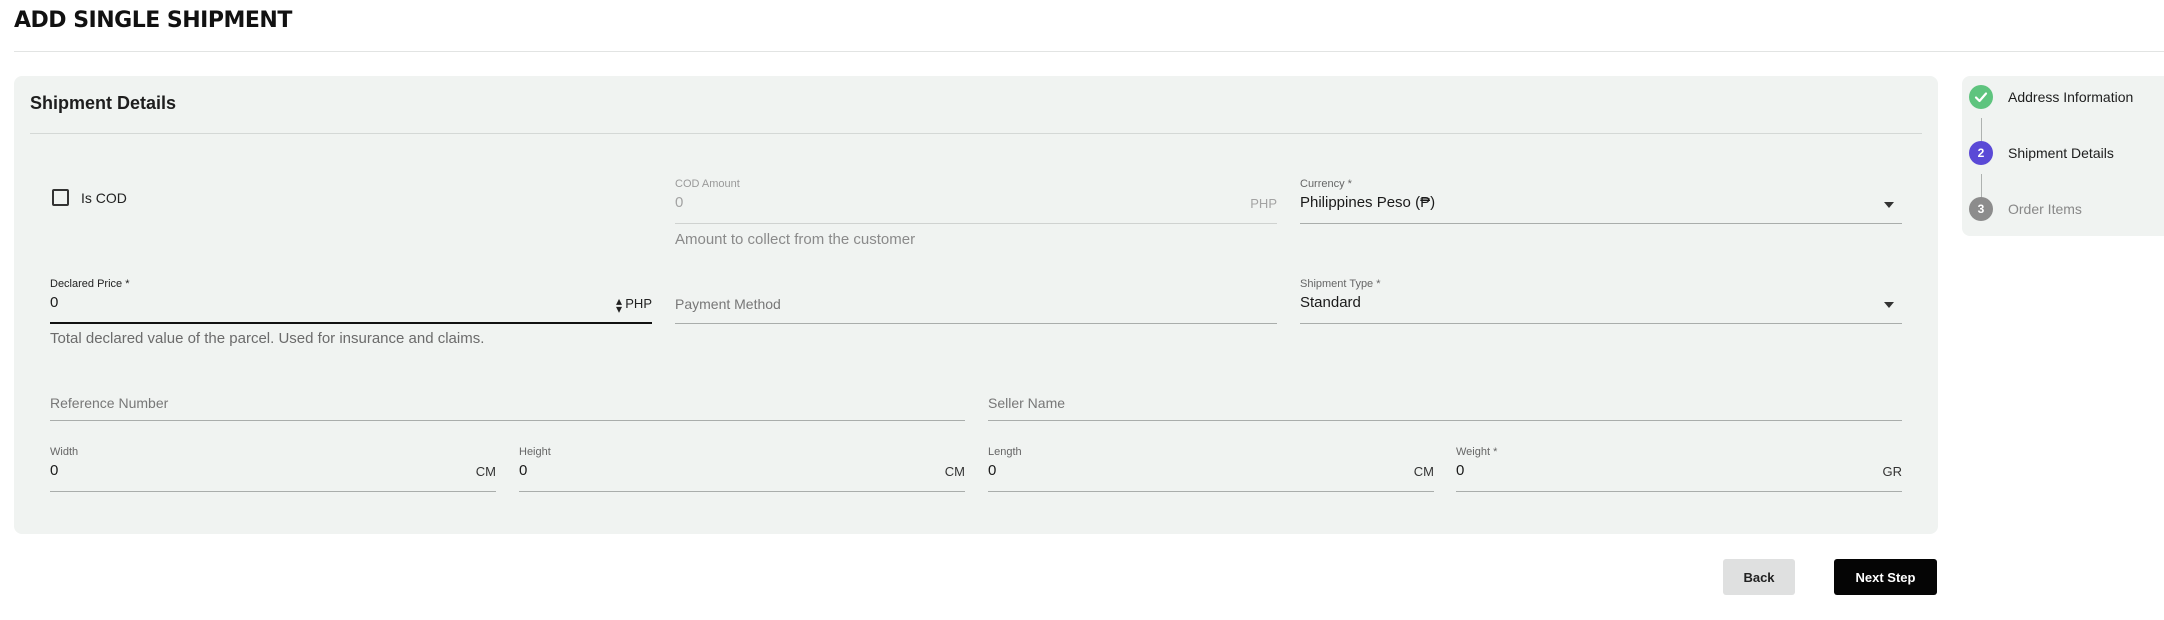  Describe the element at coordinates (1460, 470) in the screenshot. I see `weight-value: 0` at that location.